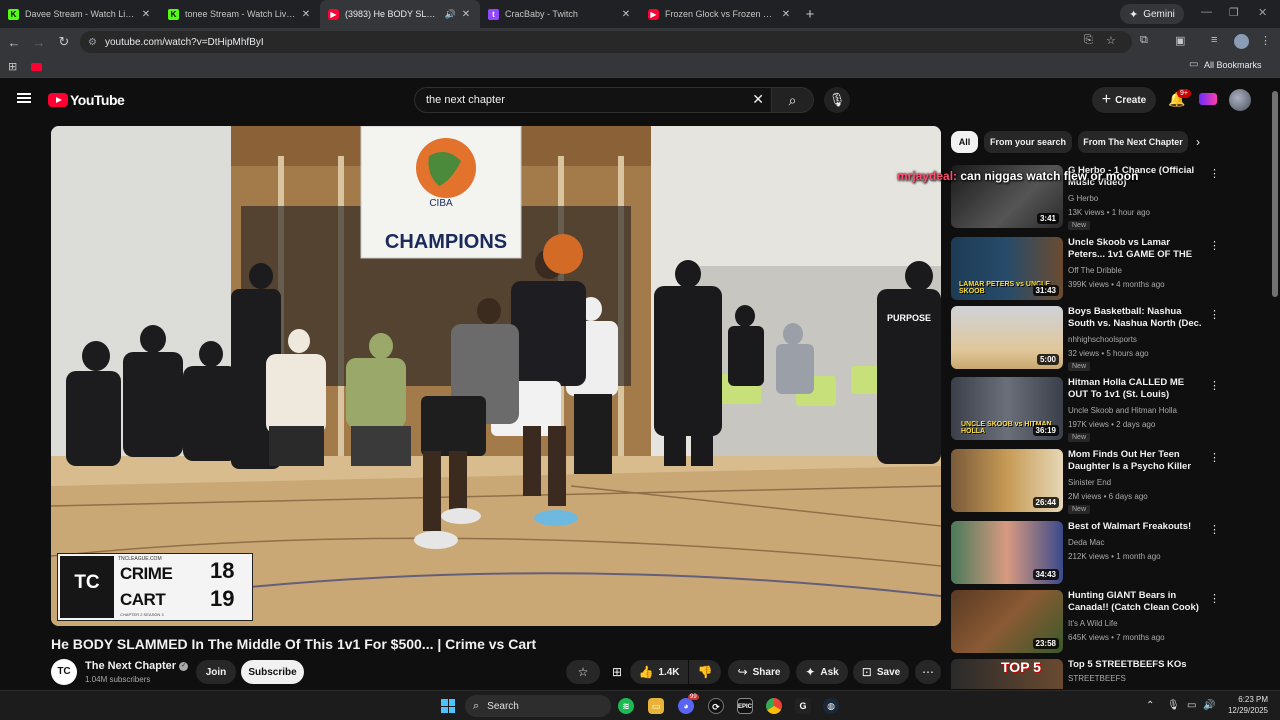  What do you see at coordinates (1028, 142) in the screenshot?
I see `chip-from-your-search: From your search` at bounding box center [1028, 142].